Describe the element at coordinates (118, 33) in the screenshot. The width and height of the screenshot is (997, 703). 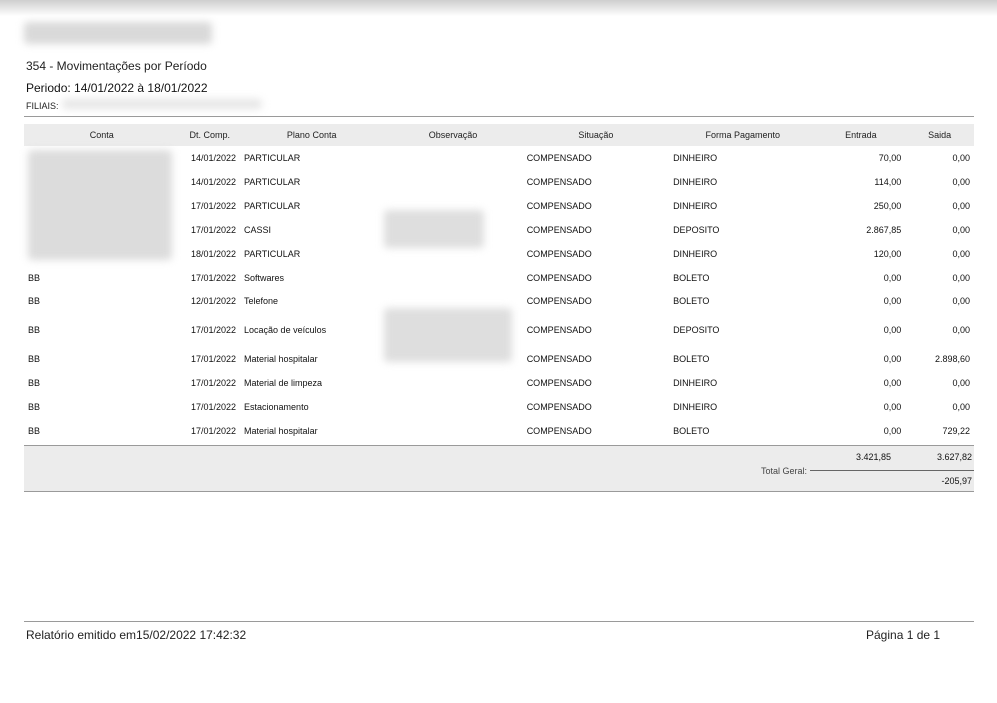
I see `redacted-company-name` at that location.